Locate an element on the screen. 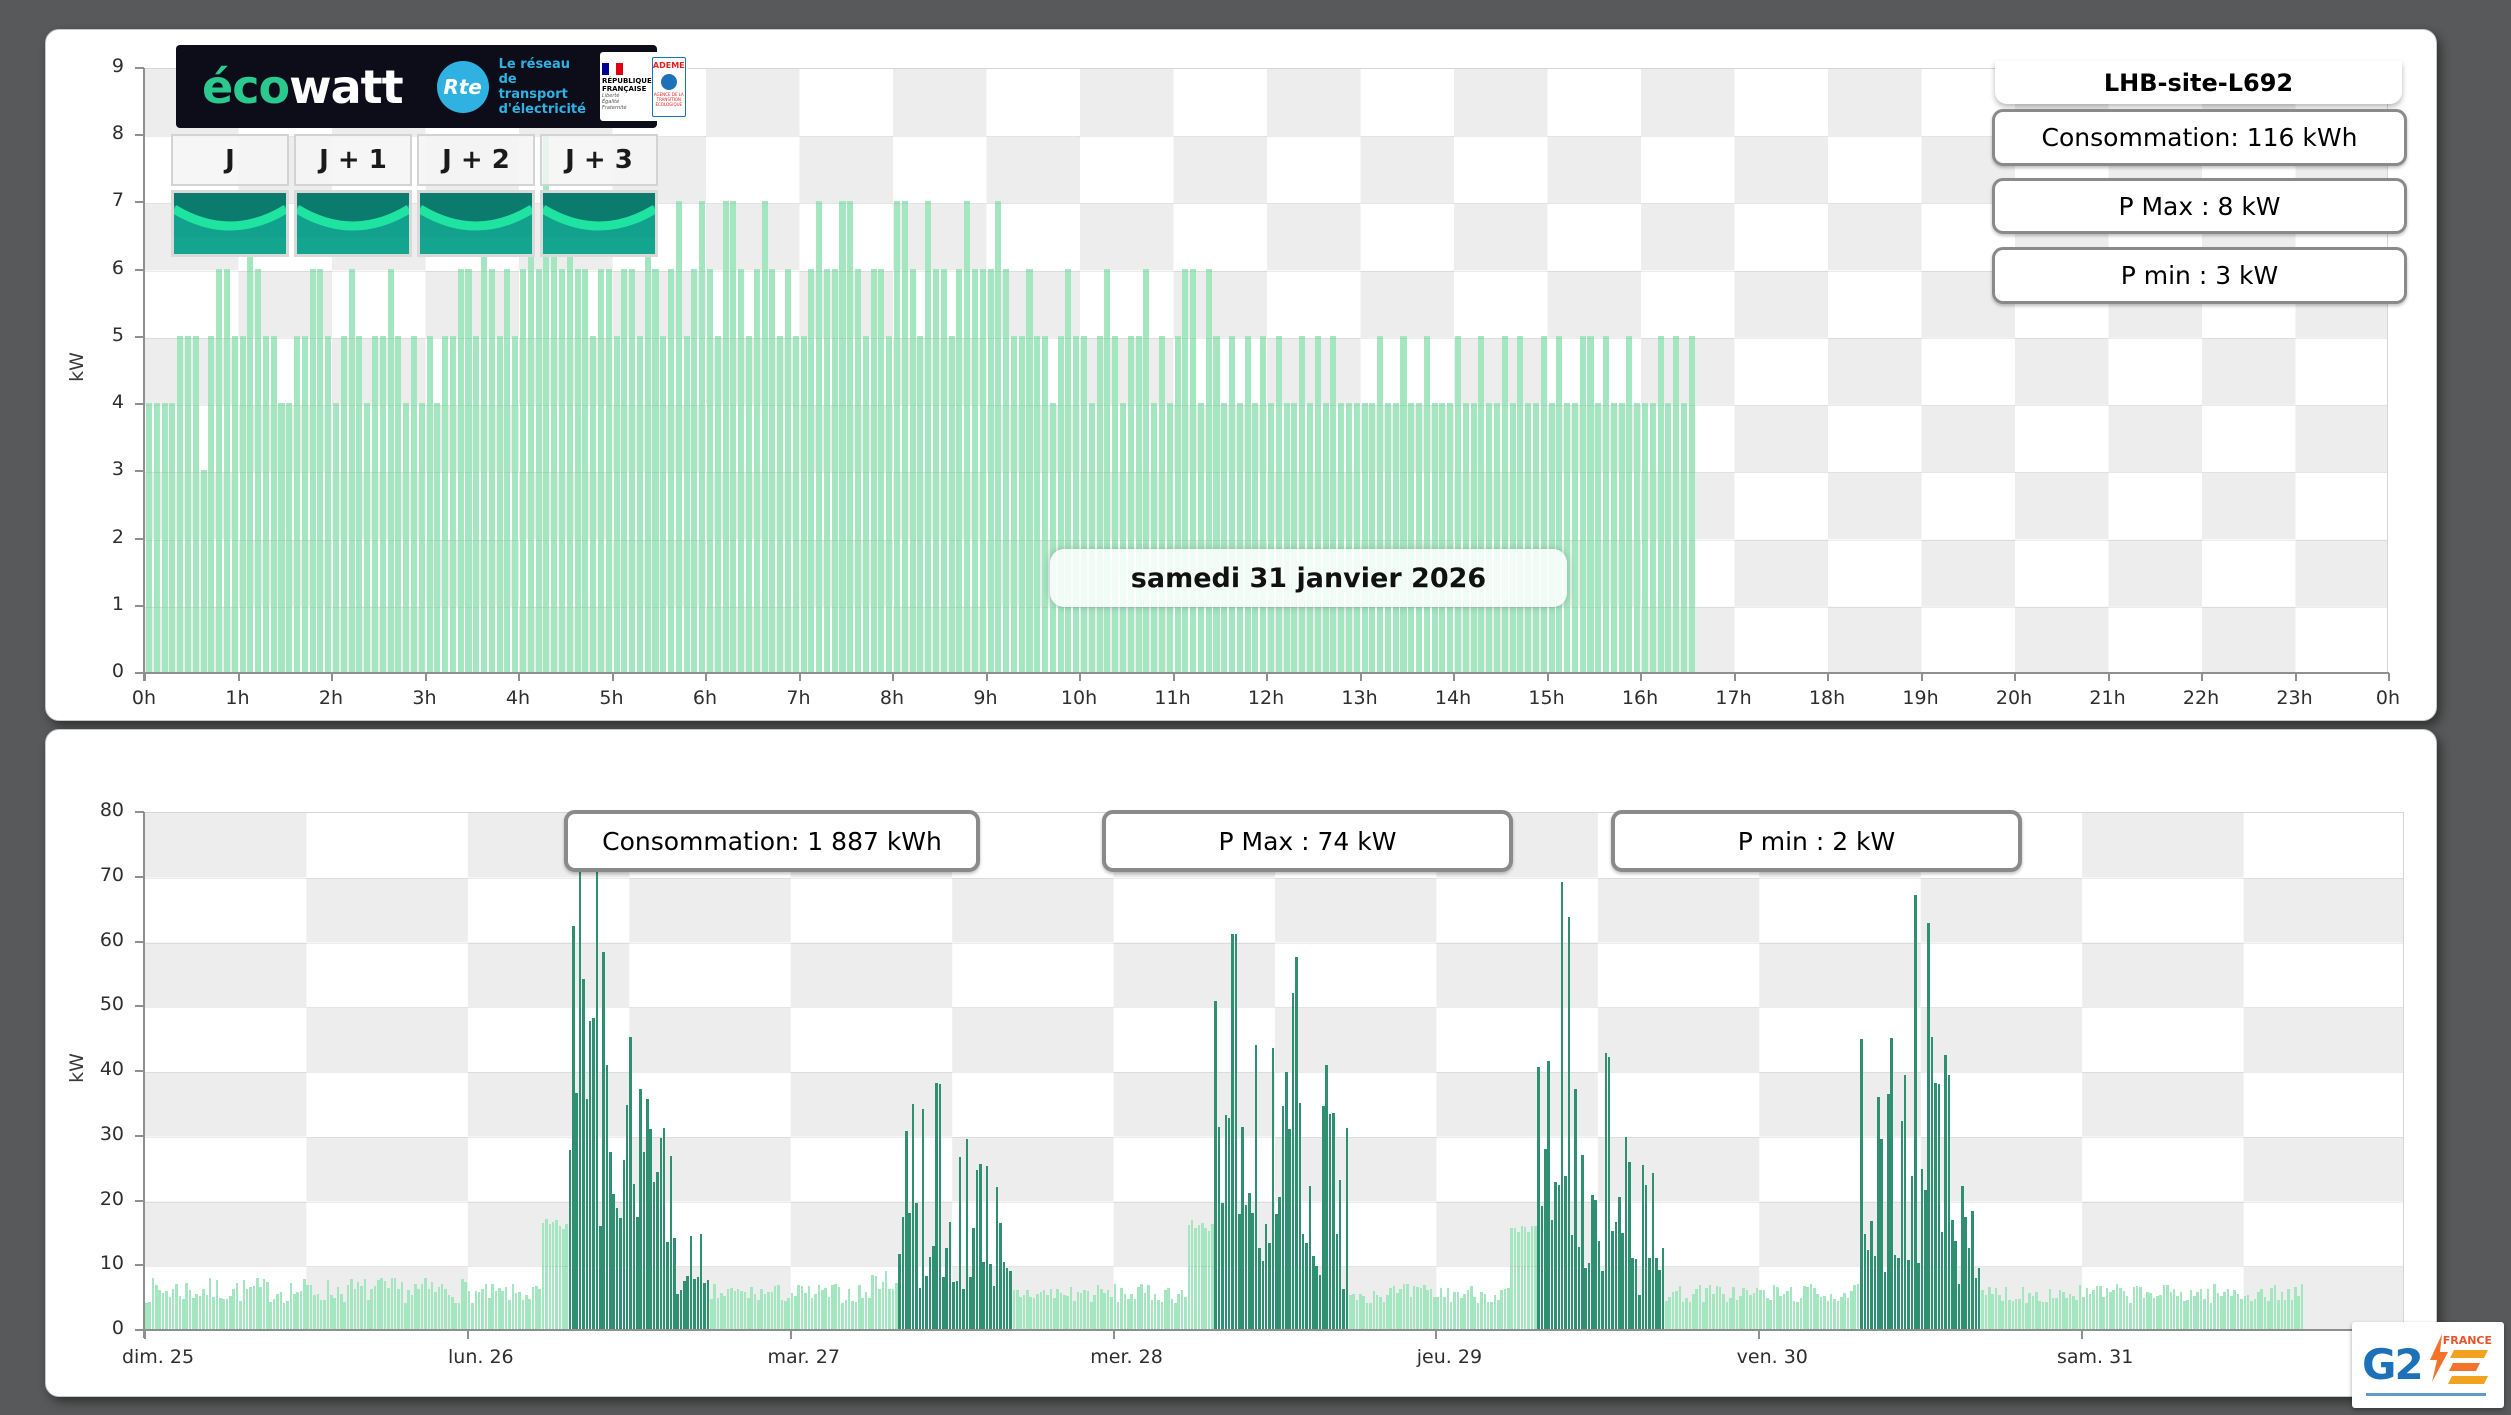 The image size is (2511, 1415). day-button-j: J is located at coordinates (230, 160).